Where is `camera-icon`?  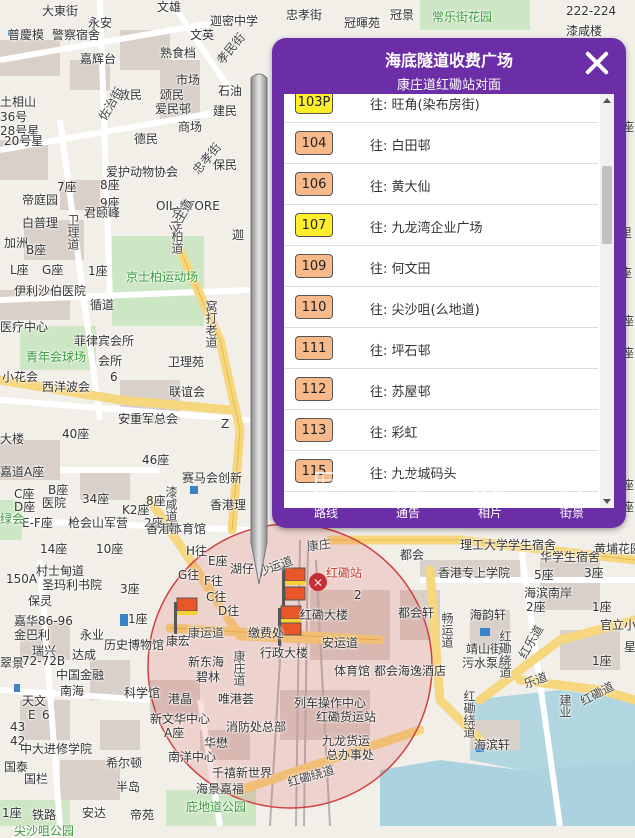 camera-icon is located at coordinates (490, 487).